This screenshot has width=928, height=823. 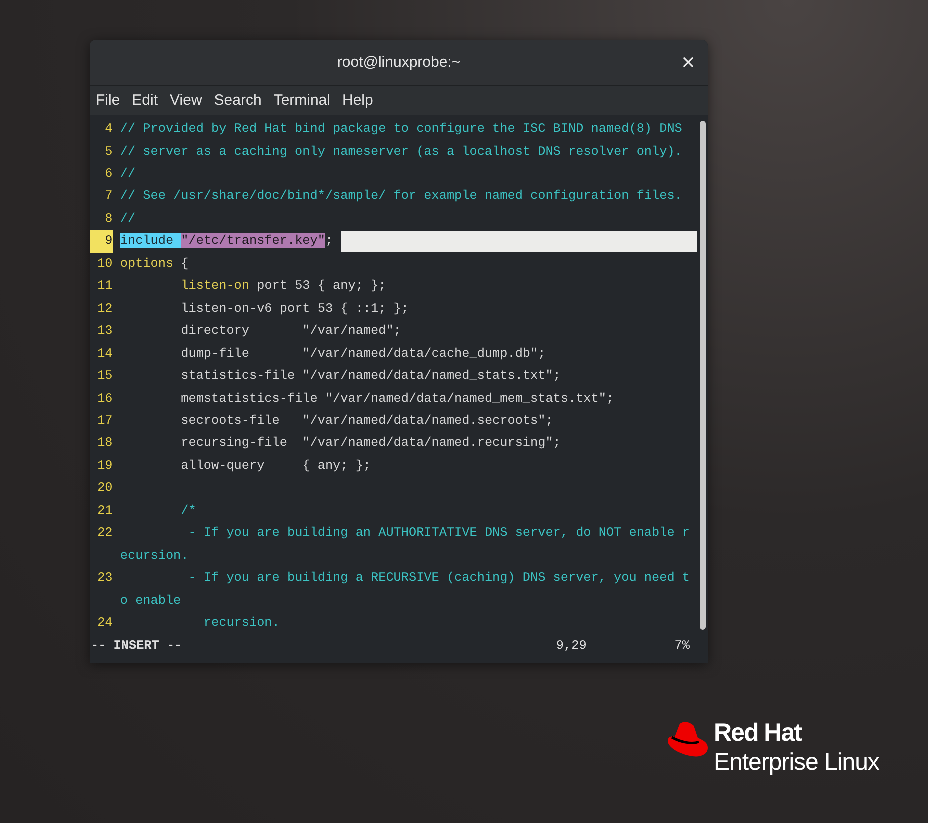 What do you see at coordinates (104, 421) in the screenshot?
I see `line-number: 17` at bounding box center [104, 421].